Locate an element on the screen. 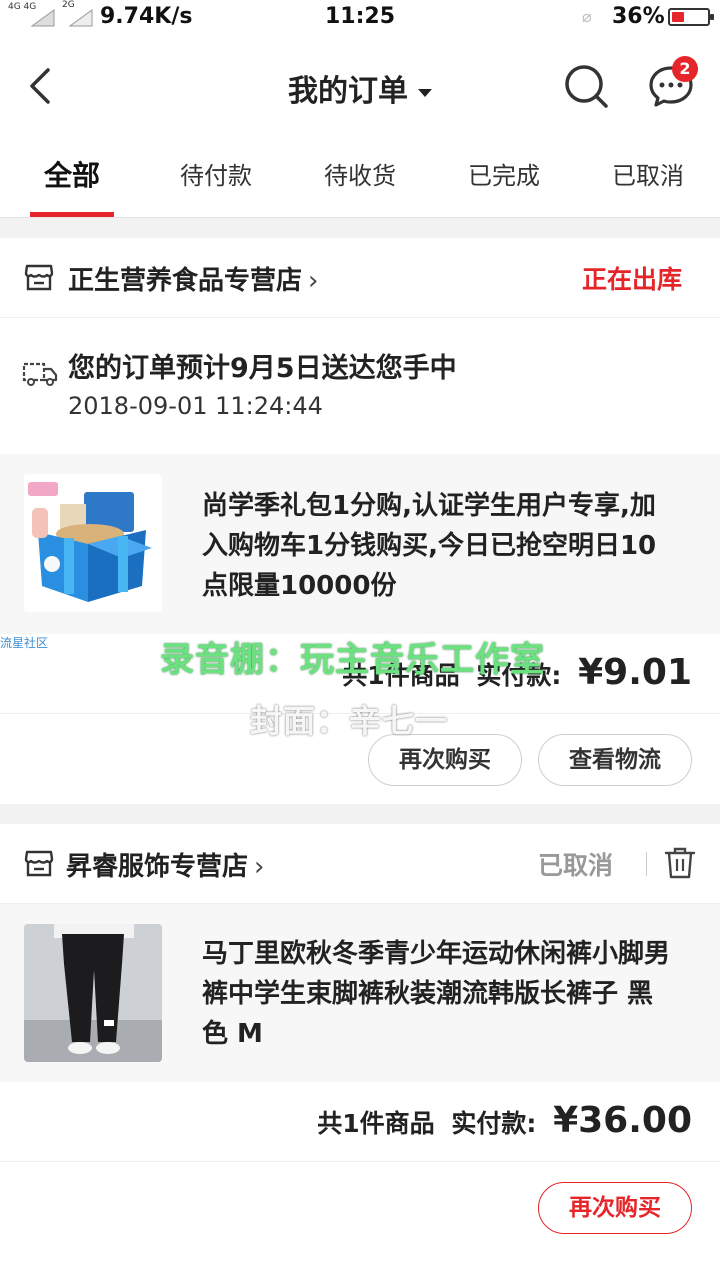 The height and width of the screenshot is (1280, 720). page-title: 我的订单 is located at coordinates (360, 88).